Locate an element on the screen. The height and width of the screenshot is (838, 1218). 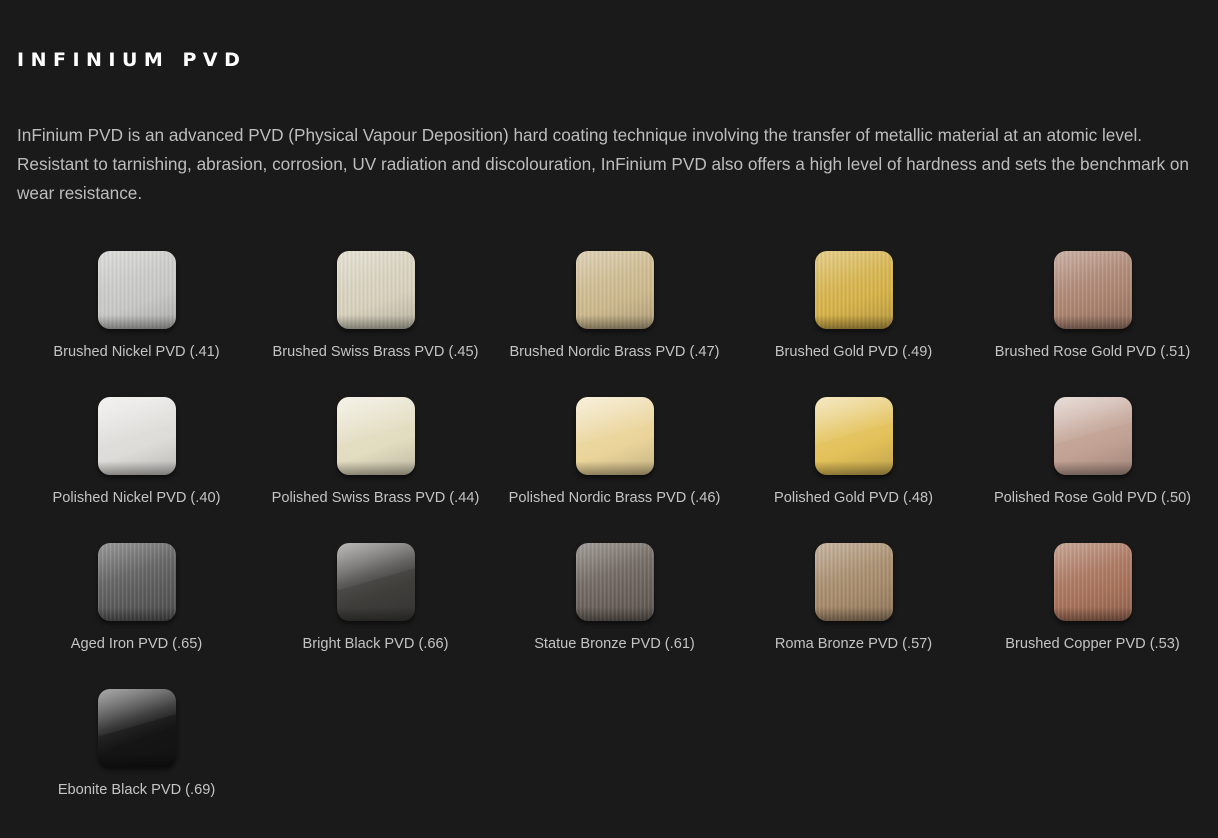
swatch-label: Statue Bronze PVD (.61) is located at coordinates (614, 644).